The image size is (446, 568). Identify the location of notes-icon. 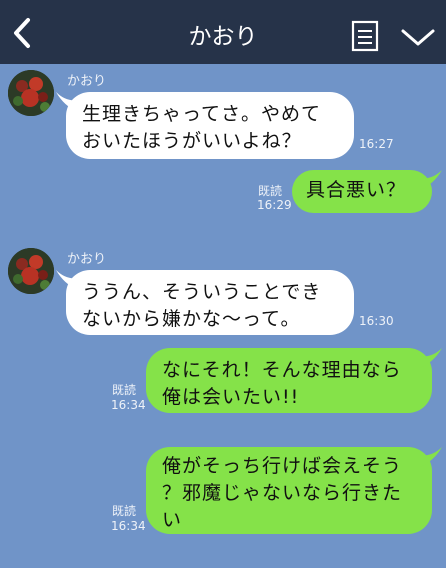
(365, 36).